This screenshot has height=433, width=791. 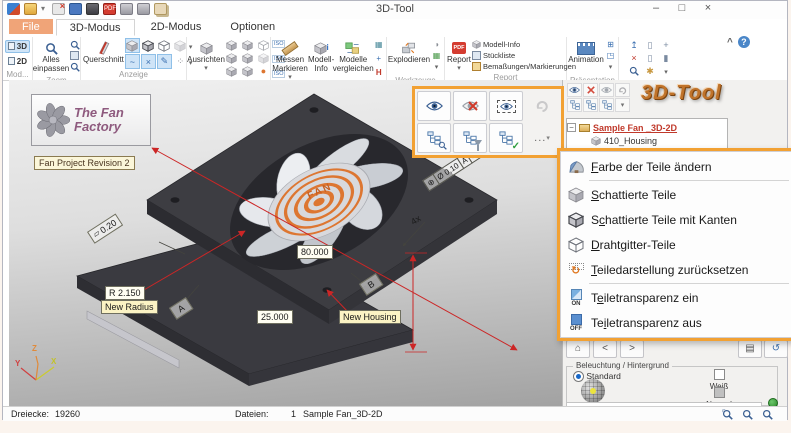 What do you see at coordinates (74, 45) in the screenshot?
I see `zoom-in-small-icon` at bounding box center [74, 45].